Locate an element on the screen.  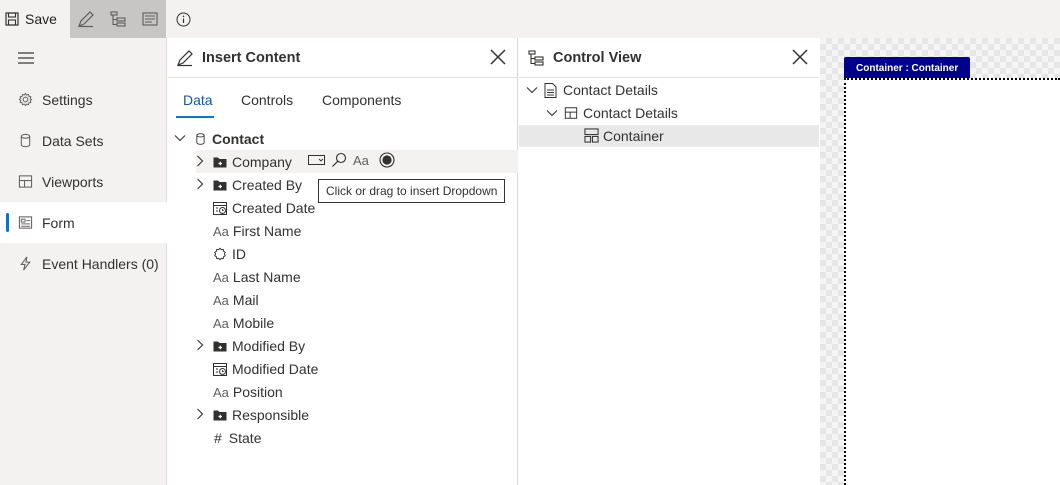
expand-company-chevron is located at coordinates (200, 161).